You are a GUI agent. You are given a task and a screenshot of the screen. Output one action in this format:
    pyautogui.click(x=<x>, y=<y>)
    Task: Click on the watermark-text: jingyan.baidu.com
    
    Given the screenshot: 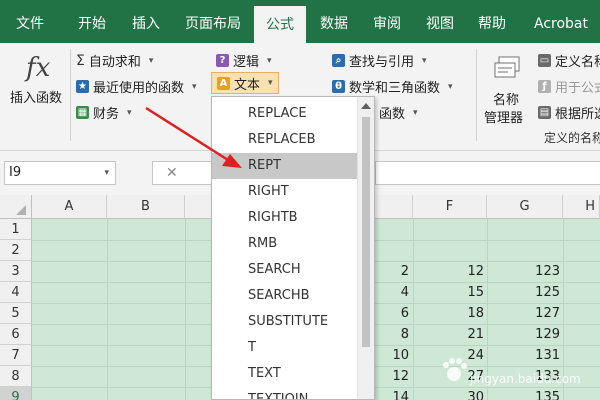 What is the action you would take?
    pyautogui.click(x=525, y=379)
    